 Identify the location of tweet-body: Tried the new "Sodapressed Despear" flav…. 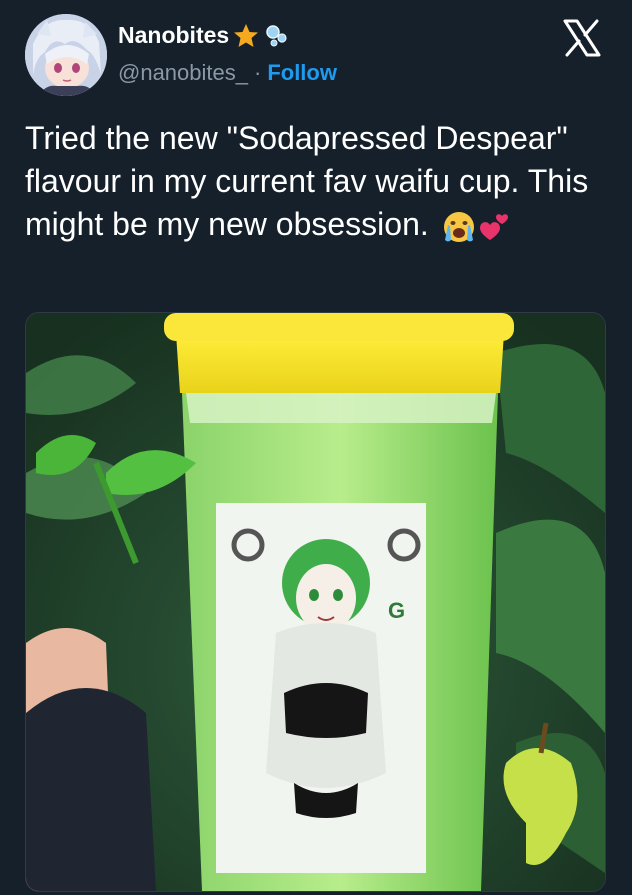
(315, 181).